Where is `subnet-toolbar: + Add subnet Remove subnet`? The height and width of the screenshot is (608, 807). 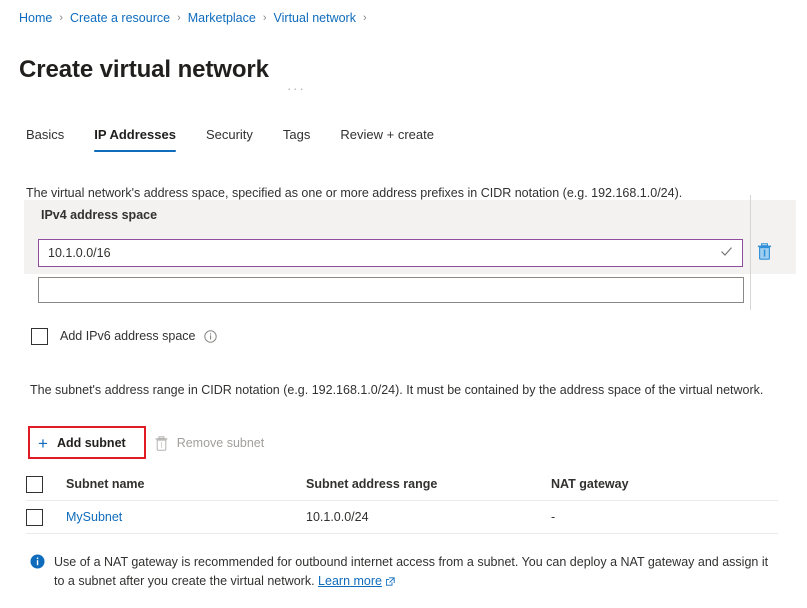 subnet-toolbar: + Add subnet Remove subnet is located at coordinates (149, 443).